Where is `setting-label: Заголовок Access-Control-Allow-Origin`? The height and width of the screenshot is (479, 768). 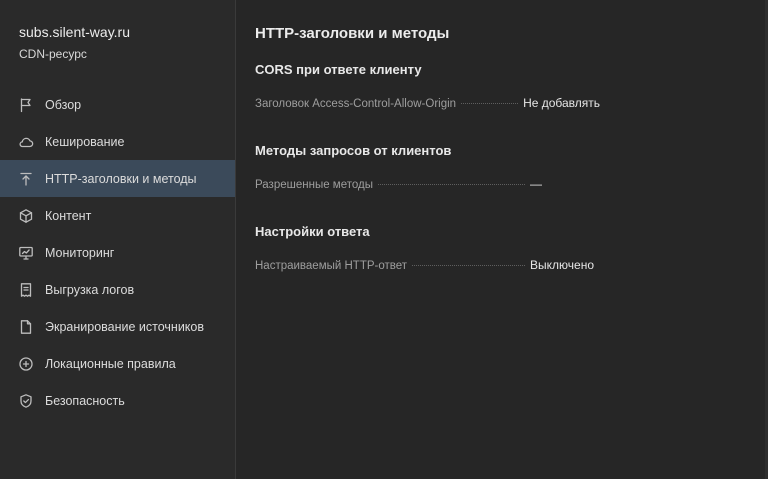
setting-label: Заголовок Access-Control-Allow-Origin is located at coordinates (356, 104).